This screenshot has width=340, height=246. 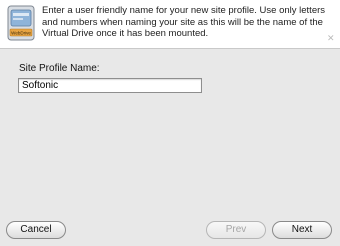 I want to click on close-icon: ✕, so click(x=331, y=38).